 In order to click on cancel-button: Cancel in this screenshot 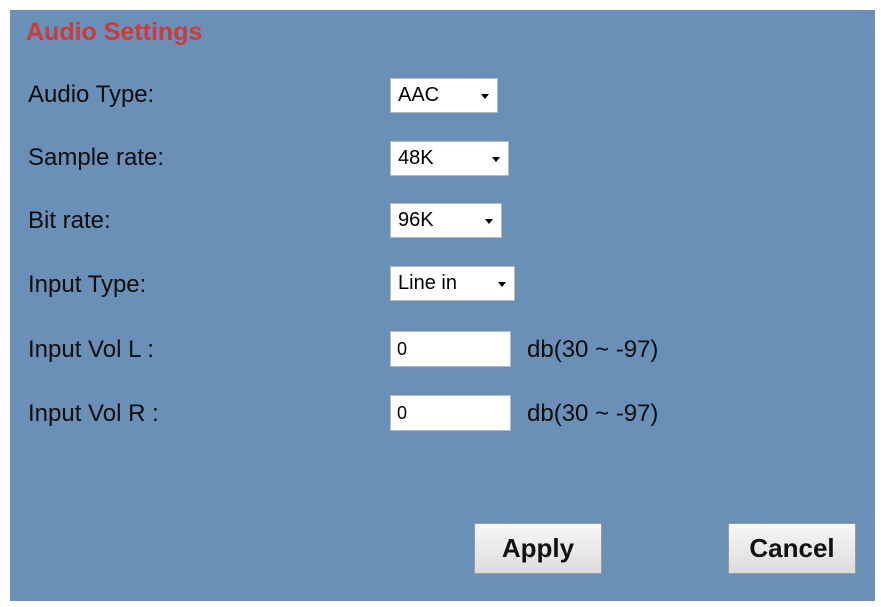, I will do `click(792, 548)`.